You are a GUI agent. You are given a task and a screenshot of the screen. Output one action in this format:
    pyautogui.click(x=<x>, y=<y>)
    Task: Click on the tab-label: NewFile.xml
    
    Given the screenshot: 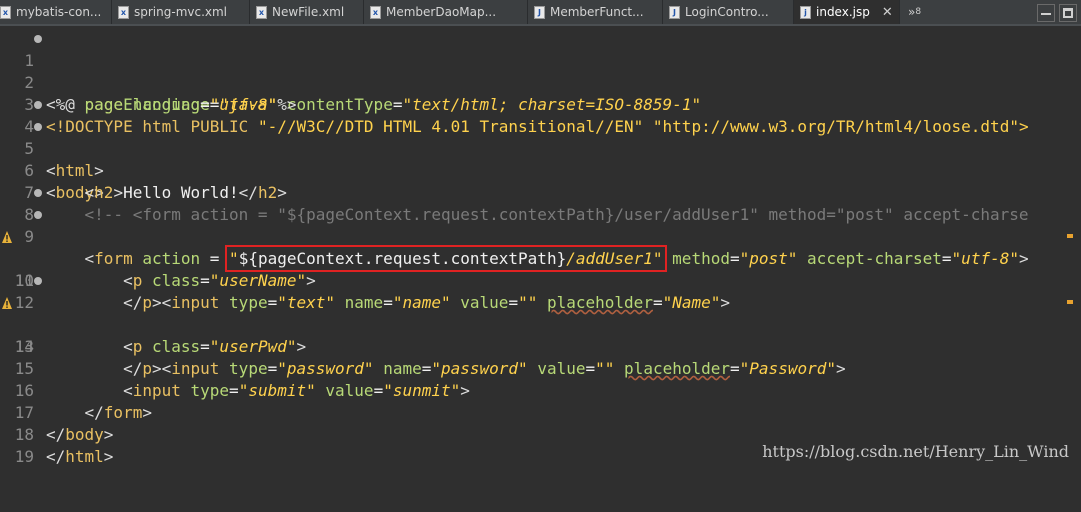 What is the action you would take?
    pyautogui.click(x=308, y=12)
    